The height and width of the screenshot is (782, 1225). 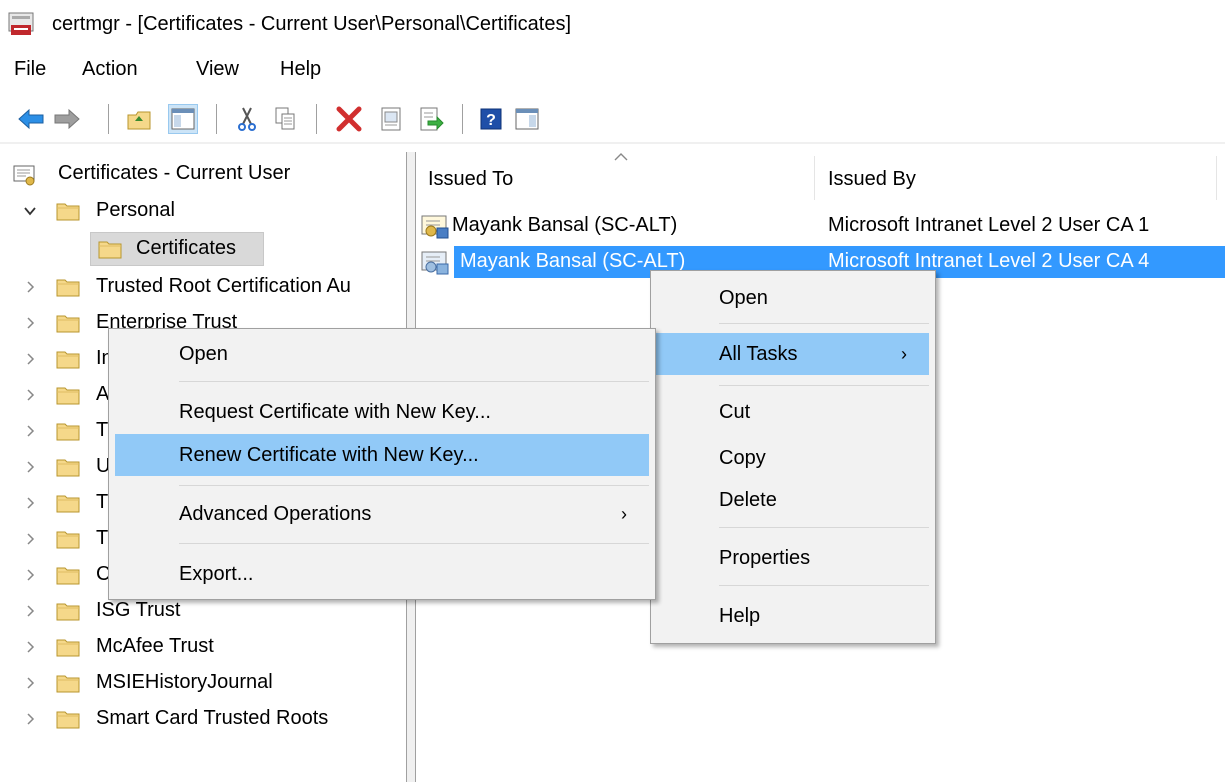 I want to click on help-icon: ?, so click(x=491, y=119).